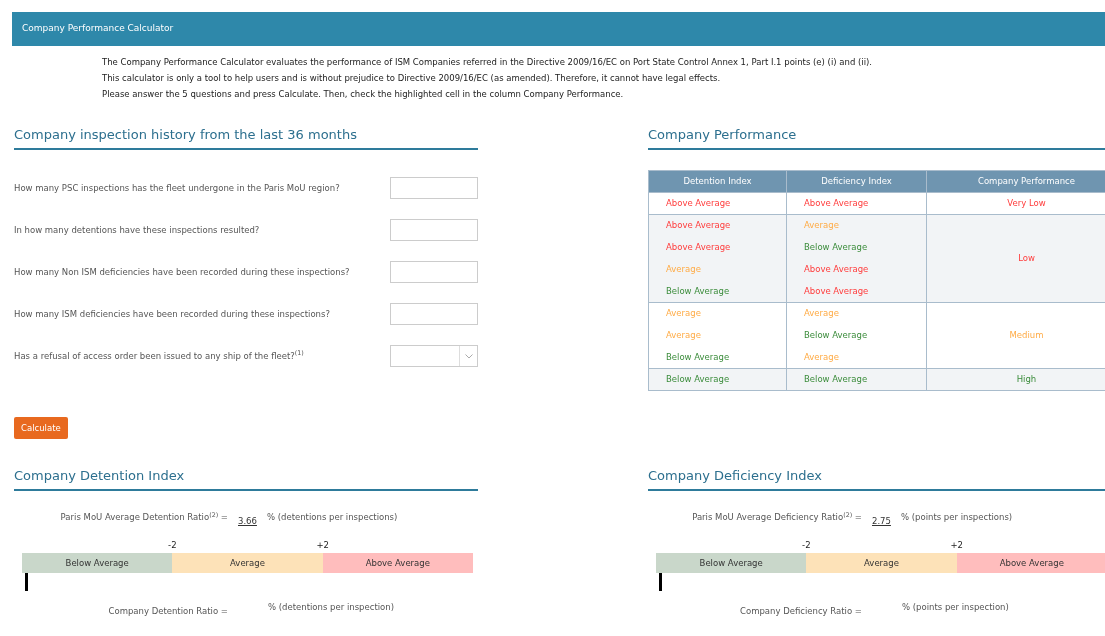 This screenshot has width=1105, height=636. What do you see at coordinates (41, 428) in the screenshot?
I see `calculate-button: Calculate` at bounding box center [41, 428].